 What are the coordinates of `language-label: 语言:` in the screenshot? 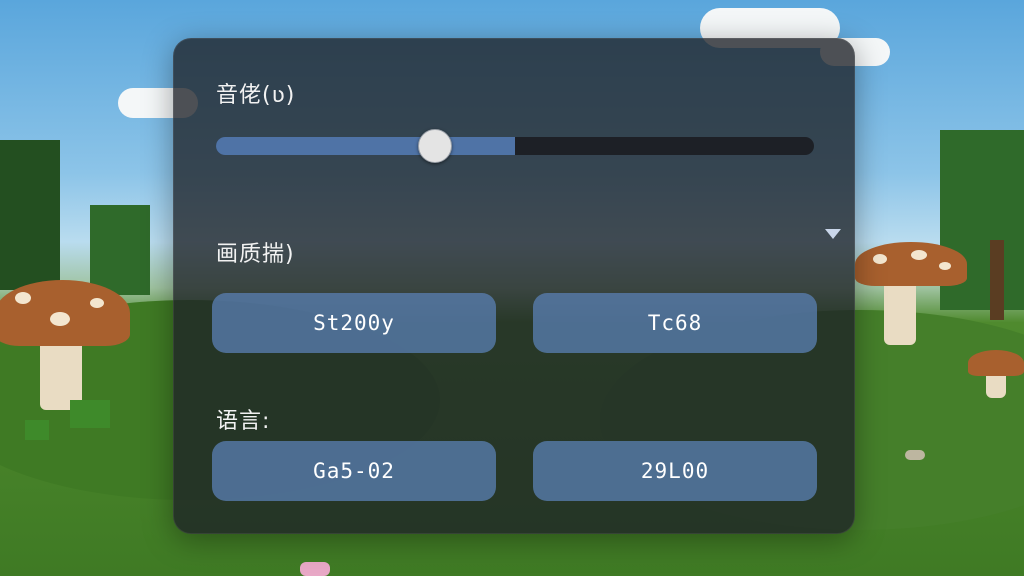 It's located at (243, 421).